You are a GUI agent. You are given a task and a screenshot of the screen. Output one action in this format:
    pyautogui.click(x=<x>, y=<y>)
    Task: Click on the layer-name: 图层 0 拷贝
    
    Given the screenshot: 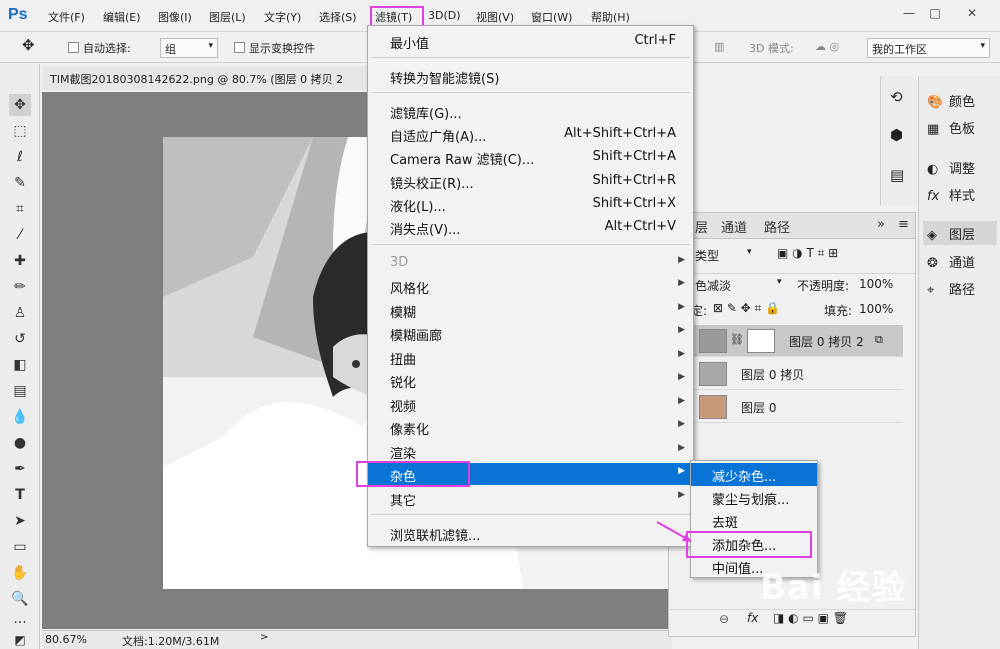 What is the action you would take?
    pyautogui.click(x=772, y=374)
    